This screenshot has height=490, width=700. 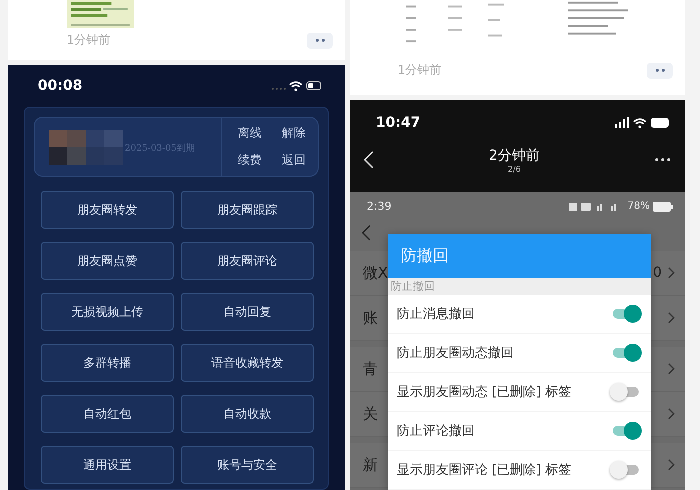 I want to click on option-row: 防止评论撤回, so click(x=519, y=431).